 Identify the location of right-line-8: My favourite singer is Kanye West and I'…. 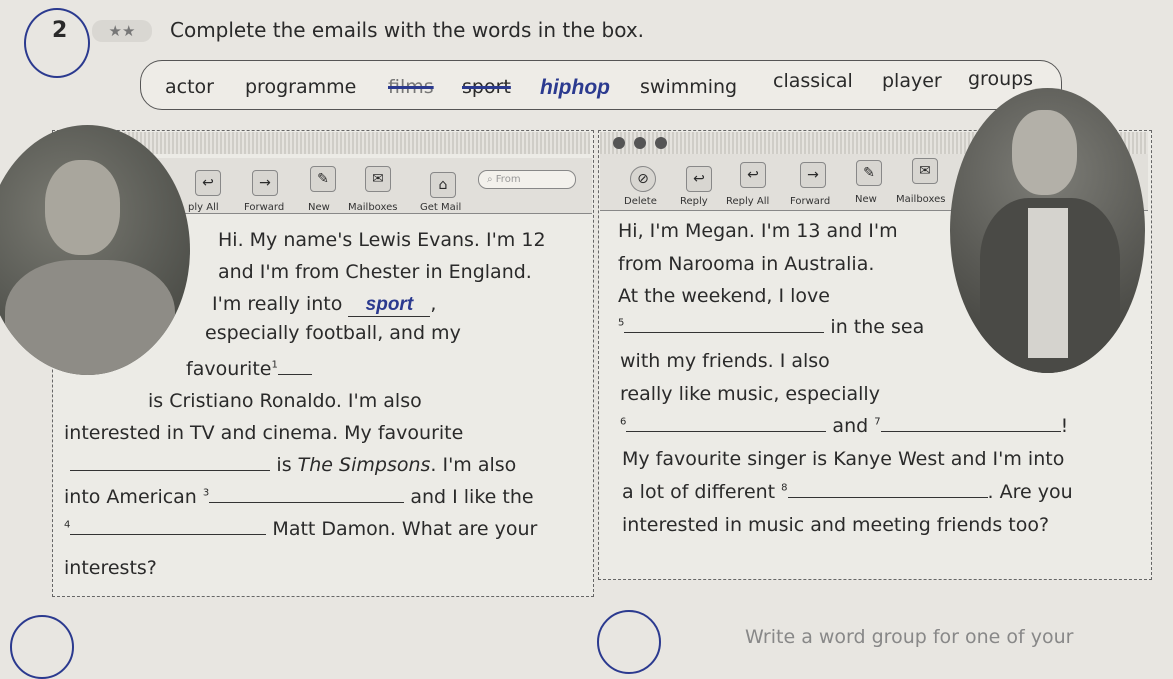
(843, 459).